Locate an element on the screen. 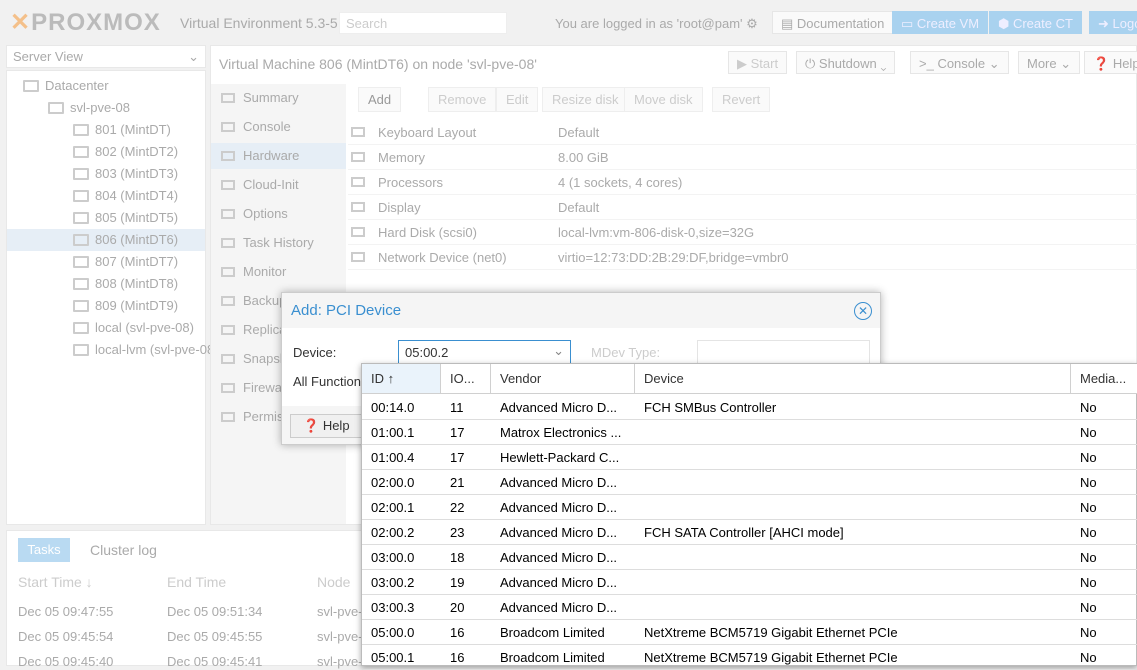 Image resolution: width=1137 pixels, height=670 pixels. table-cell: 17 is located at coordinates (457, 432).